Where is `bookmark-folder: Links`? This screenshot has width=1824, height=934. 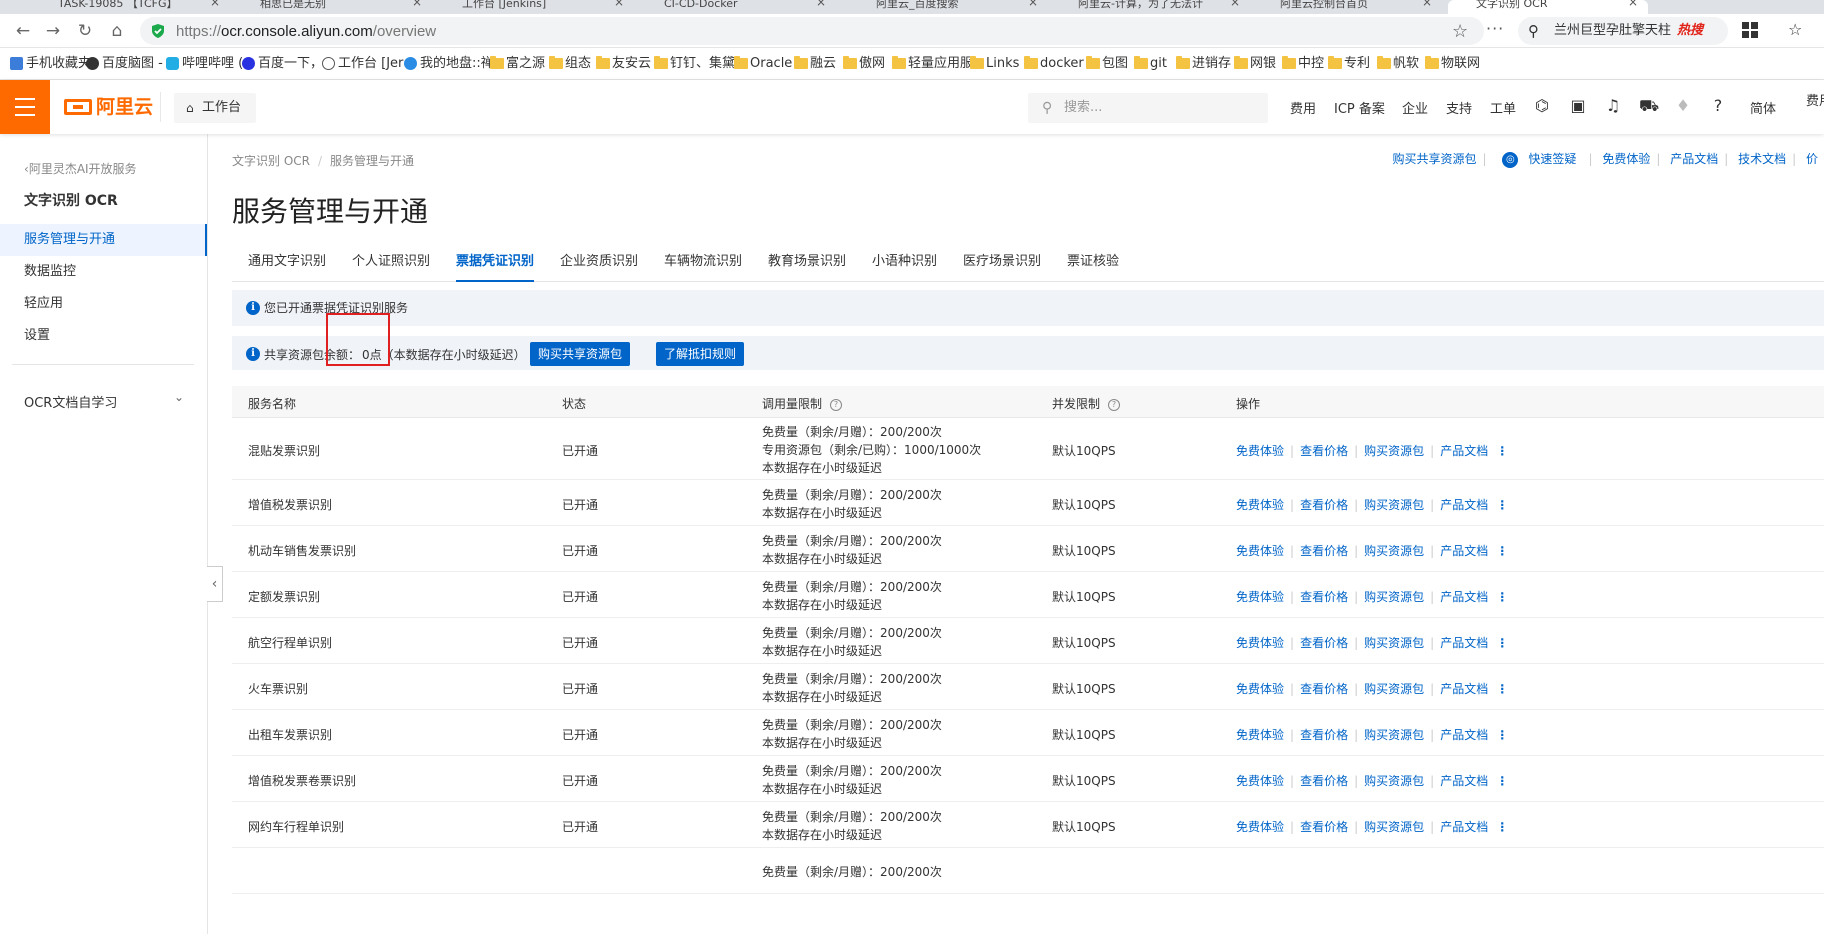
bookmark-folder: Links is located at coordinates (994, 65).